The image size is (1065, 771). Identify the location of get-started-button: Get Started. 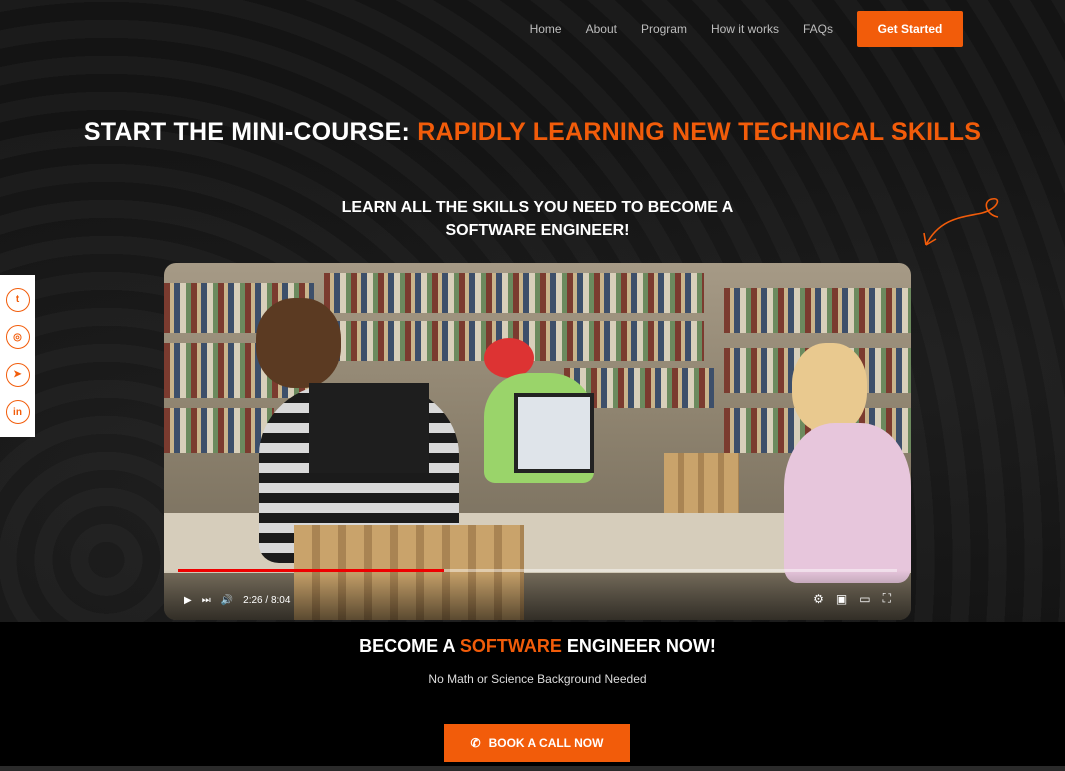
(910, 29).